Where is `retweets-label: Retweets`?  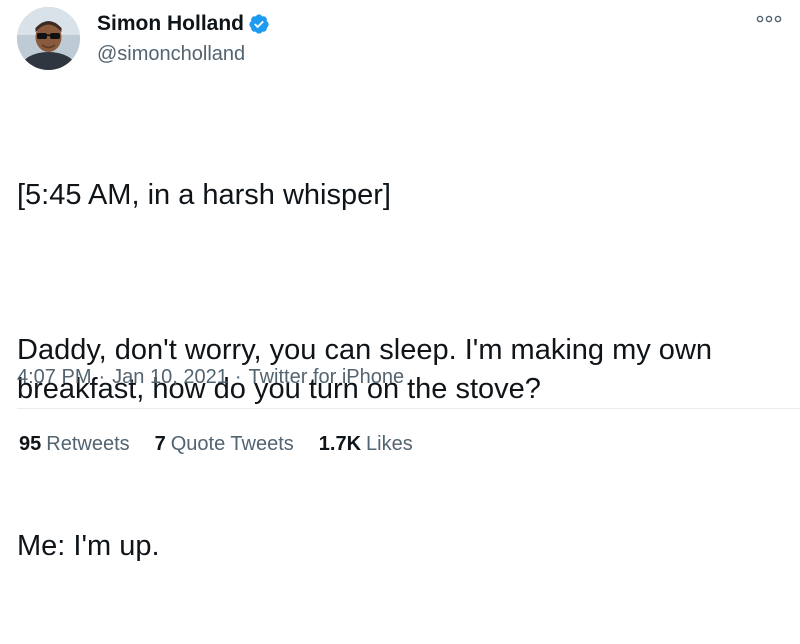
retweets-label: Retweets is located at coordinates (88, 444).